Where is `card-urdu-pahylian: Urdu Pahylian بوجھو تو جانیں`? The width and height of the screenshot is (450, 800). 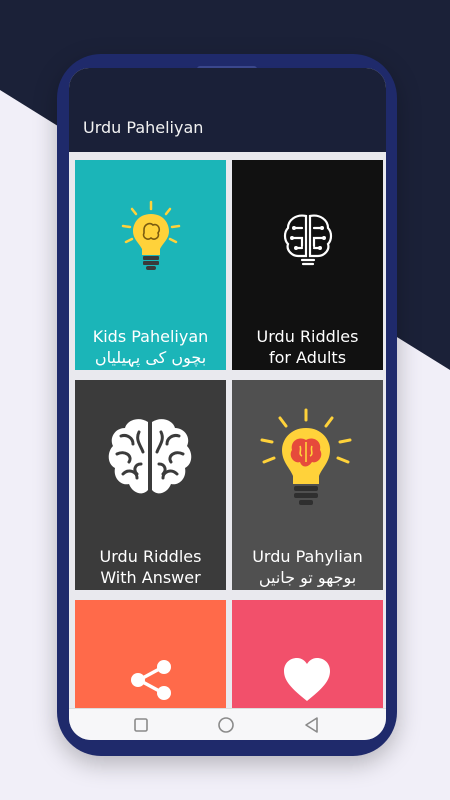 card-urdu-pahylian: Urdu Pahylian بوجھو تو جانیں is located at coordinates (307, 485).